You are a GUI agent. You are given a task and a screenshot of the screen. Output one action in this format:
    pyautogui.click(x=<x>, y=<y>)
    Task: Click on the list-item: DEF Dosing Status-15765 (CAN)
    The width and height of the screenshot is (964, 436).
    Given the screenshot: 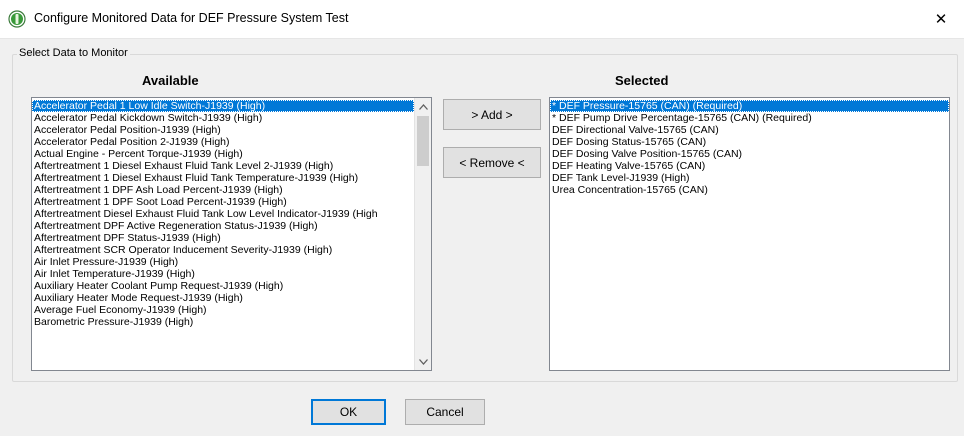 What is the action you would take?
    pyautogui.click(x=749, y=142)
    